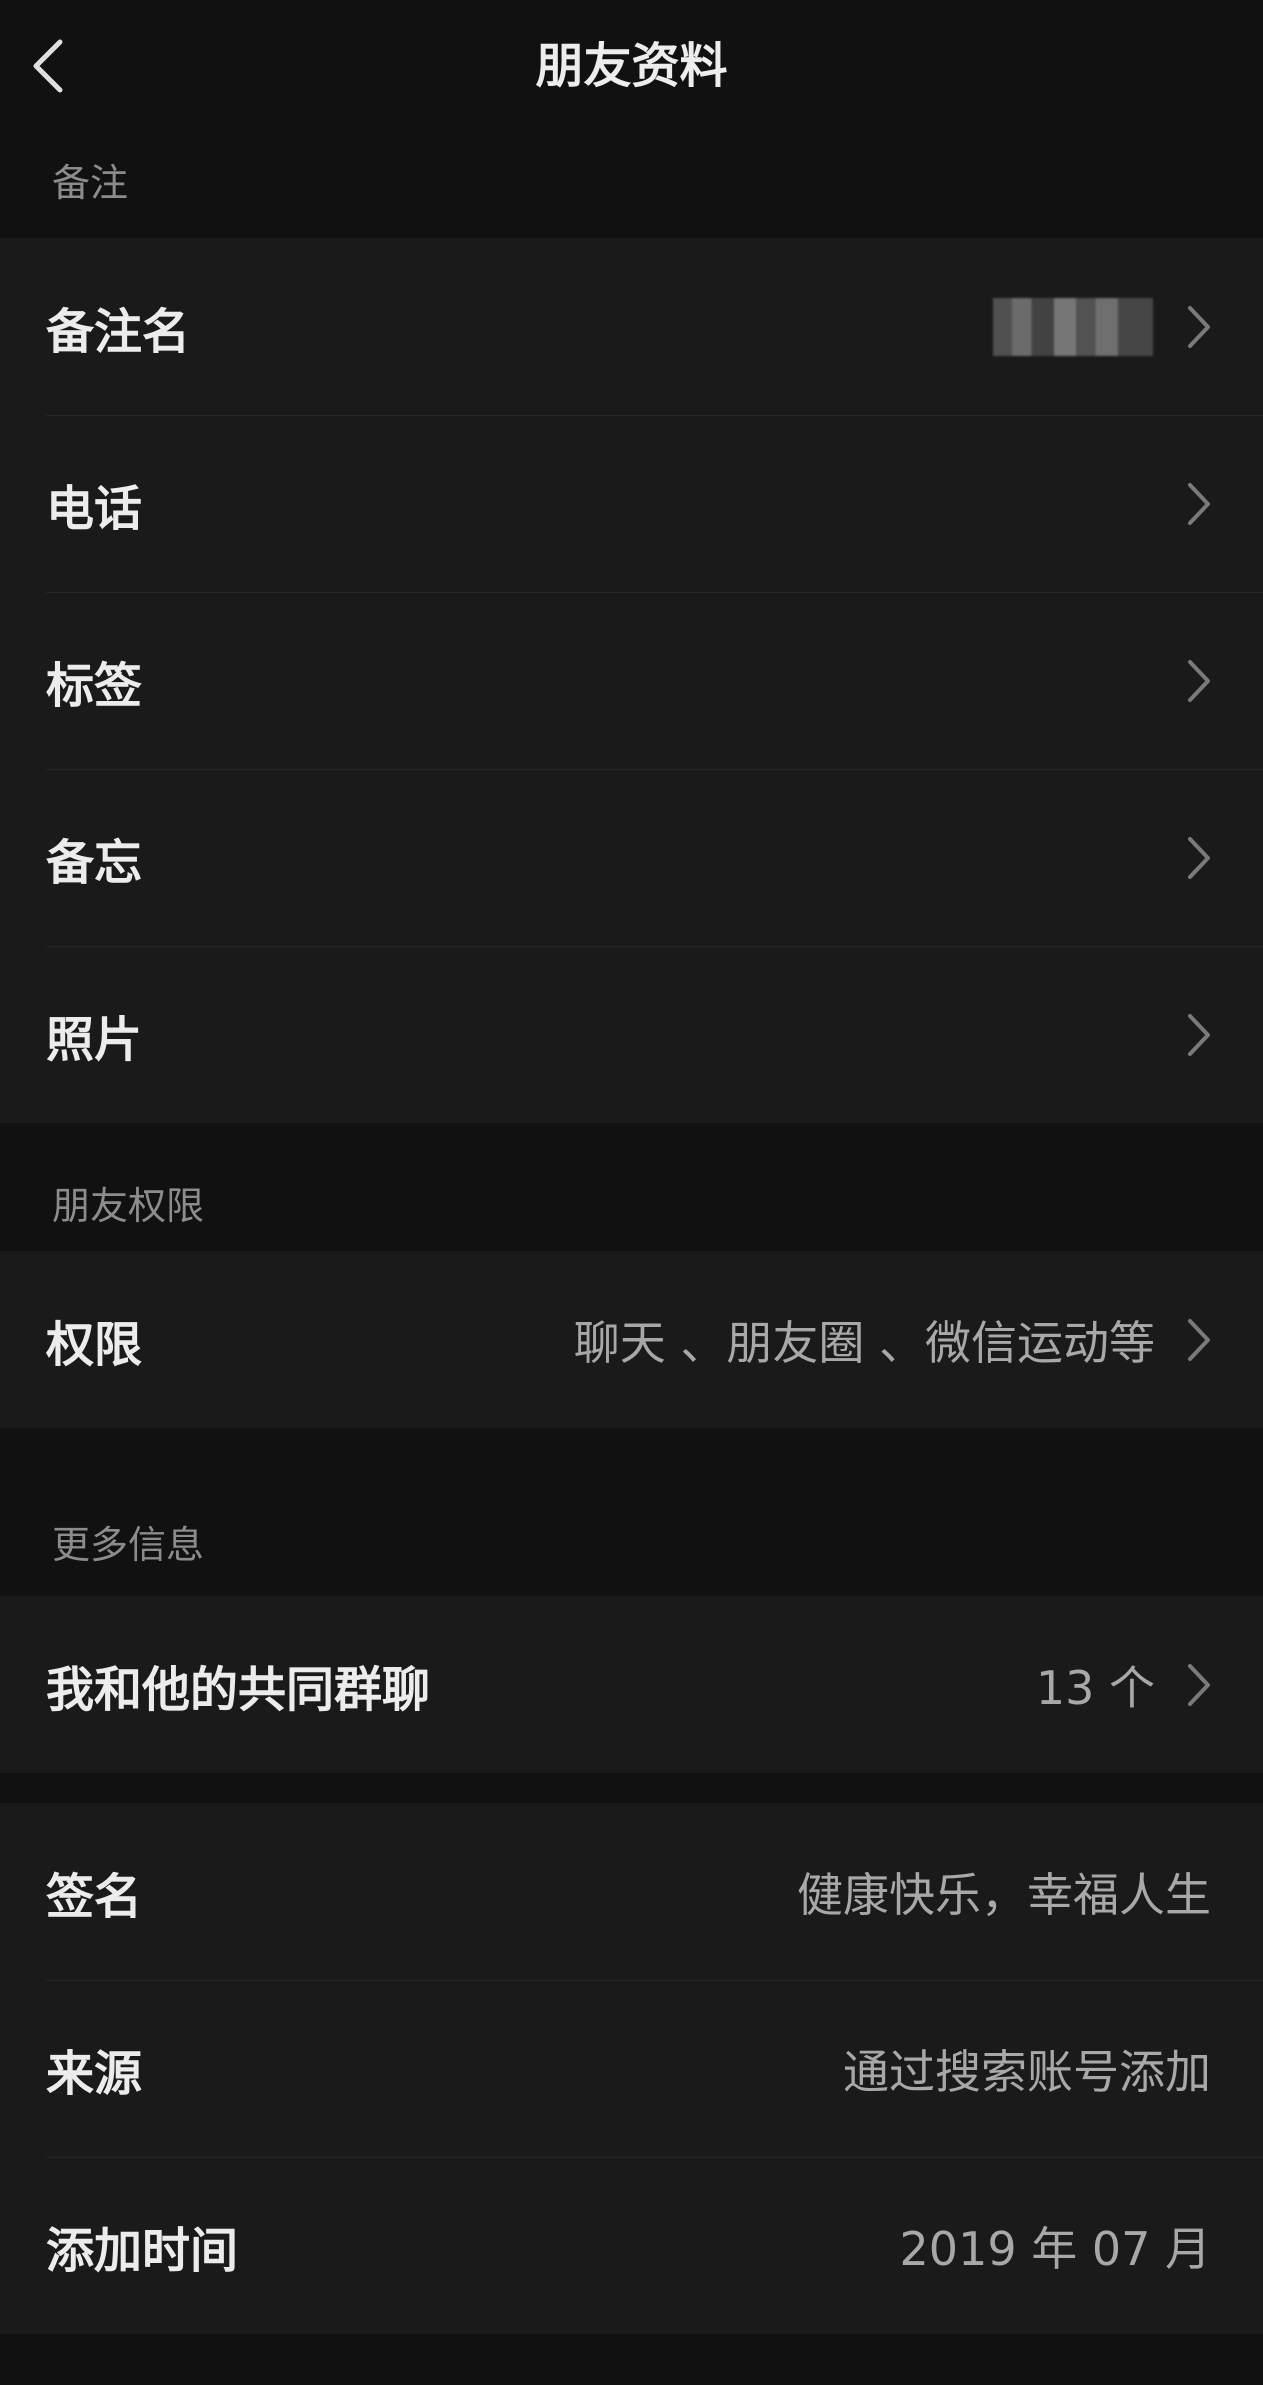 The width and height of the screenshot is (1263, 2385). What do you see at coordinates (94, 1039) in the screenshot?
I see `row-label: 照片` at bounding box center [94, 1039].